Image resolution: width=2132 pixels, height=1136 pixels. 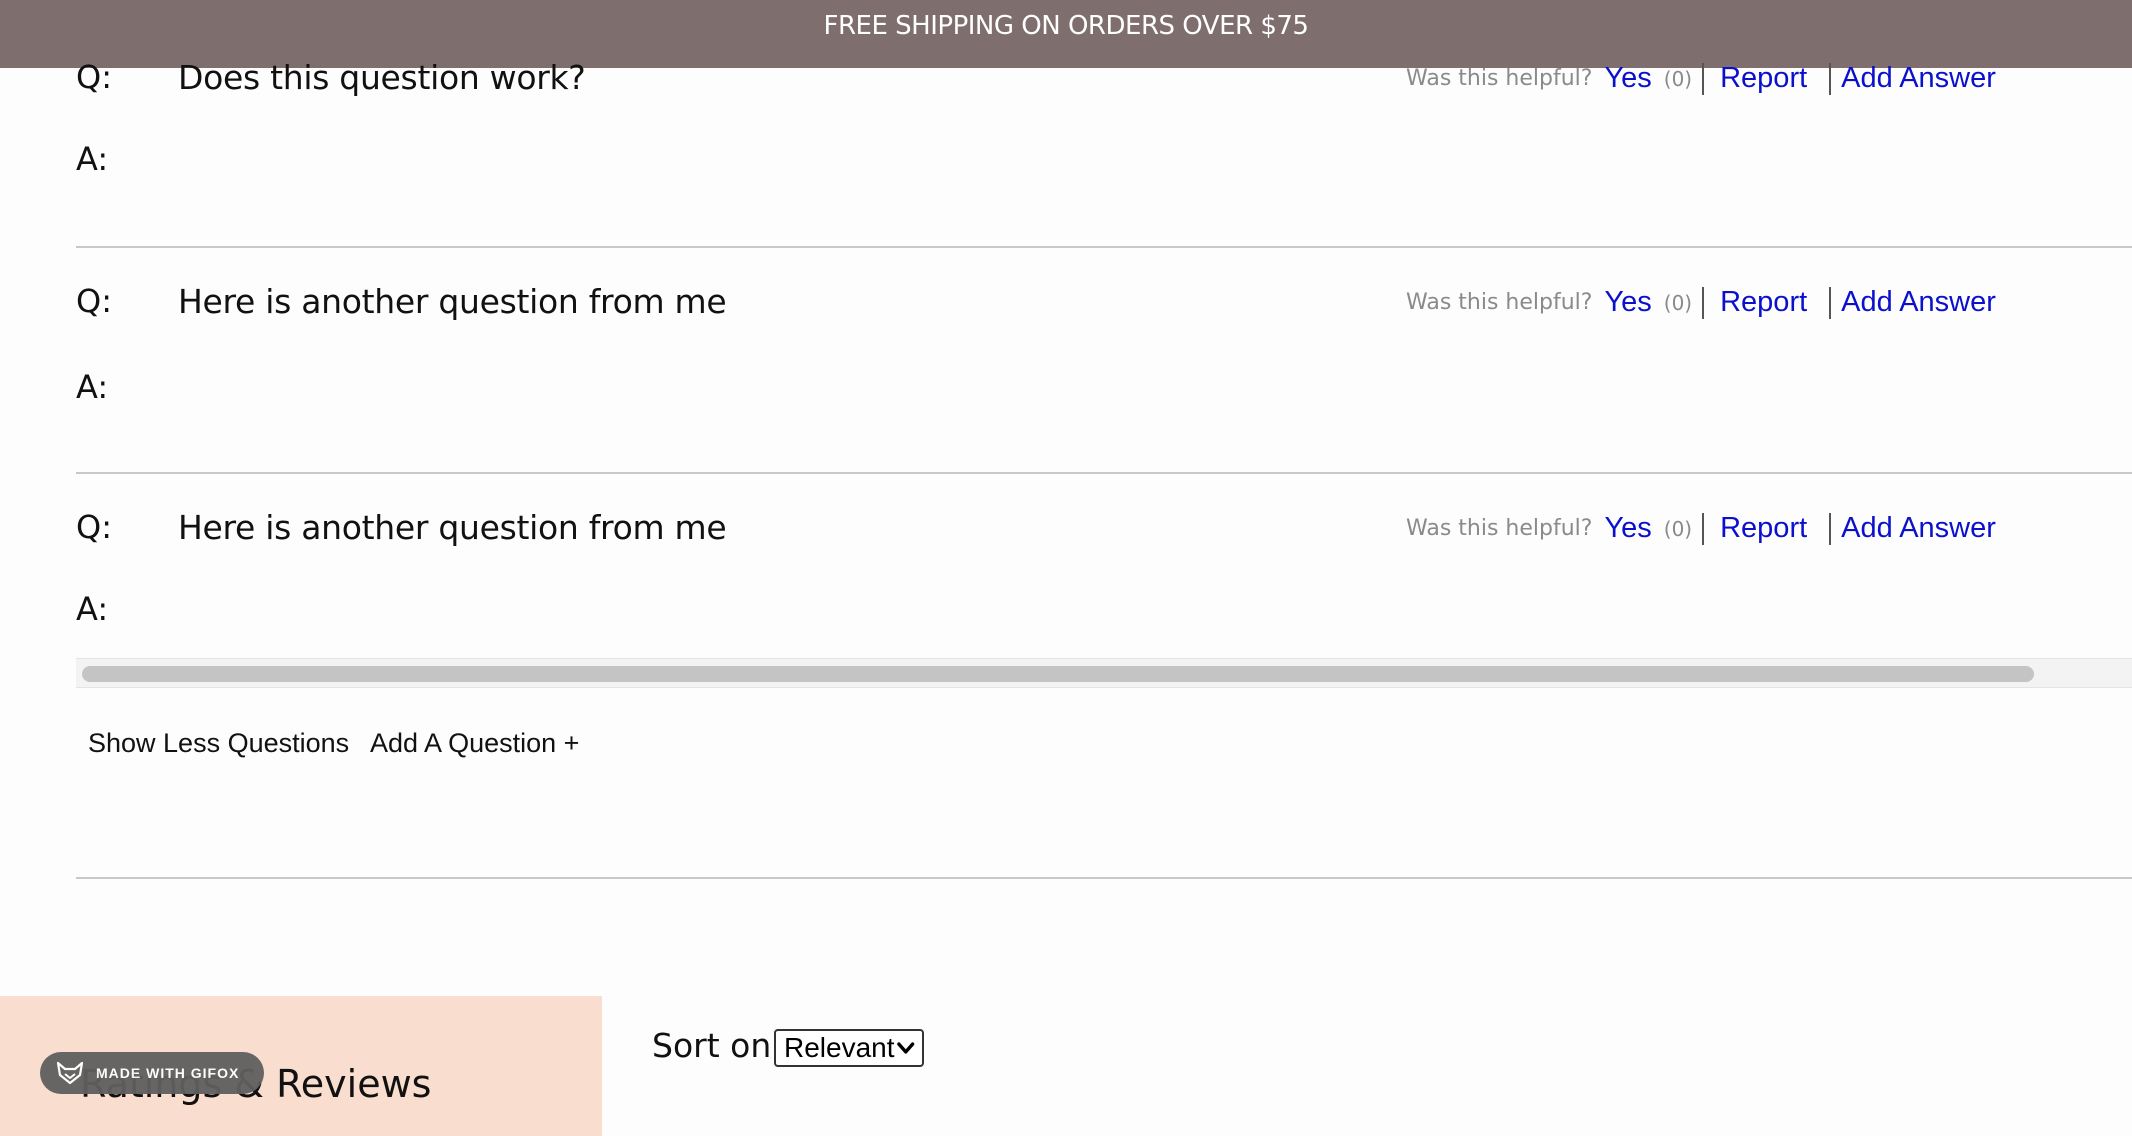 What do you see at coordinates (168, 1073) in the screenshot?
I see `watermark-text: MADE WITH GIFOX` at bounding box center [168, 1073].